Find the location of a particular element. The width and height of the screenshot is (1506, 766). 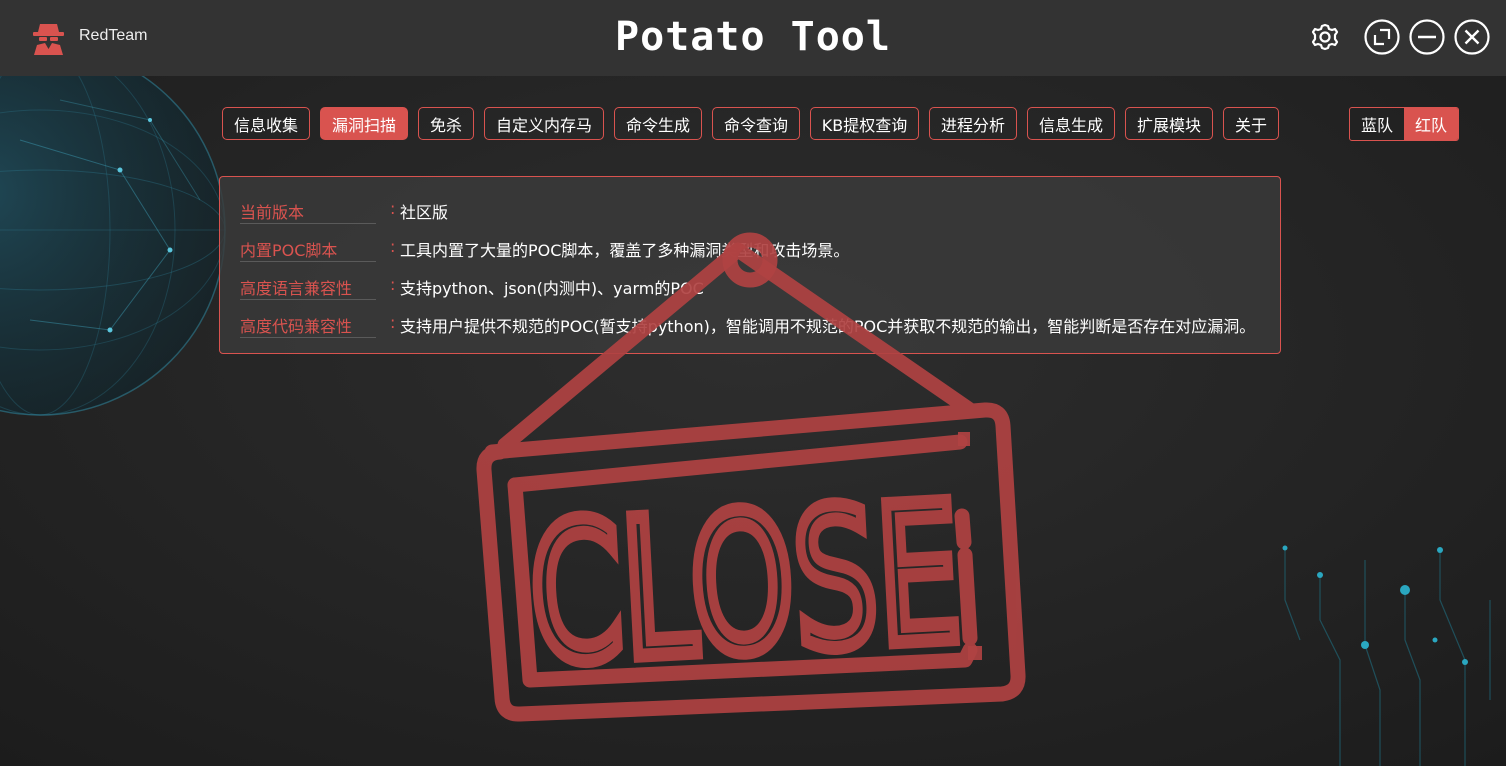

restore-icon is located at coordinates (1382, 37).